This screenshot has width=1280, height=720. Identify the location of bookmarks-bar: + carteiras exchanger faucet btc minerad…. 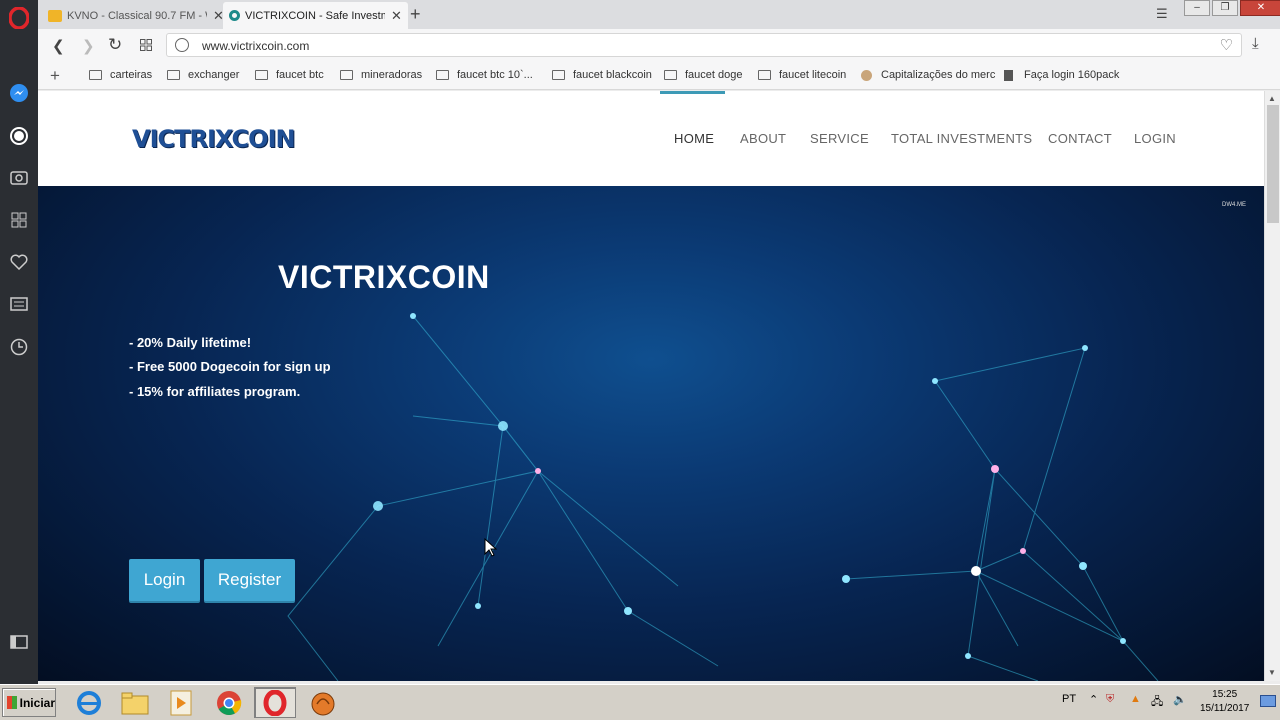
(659, 76).